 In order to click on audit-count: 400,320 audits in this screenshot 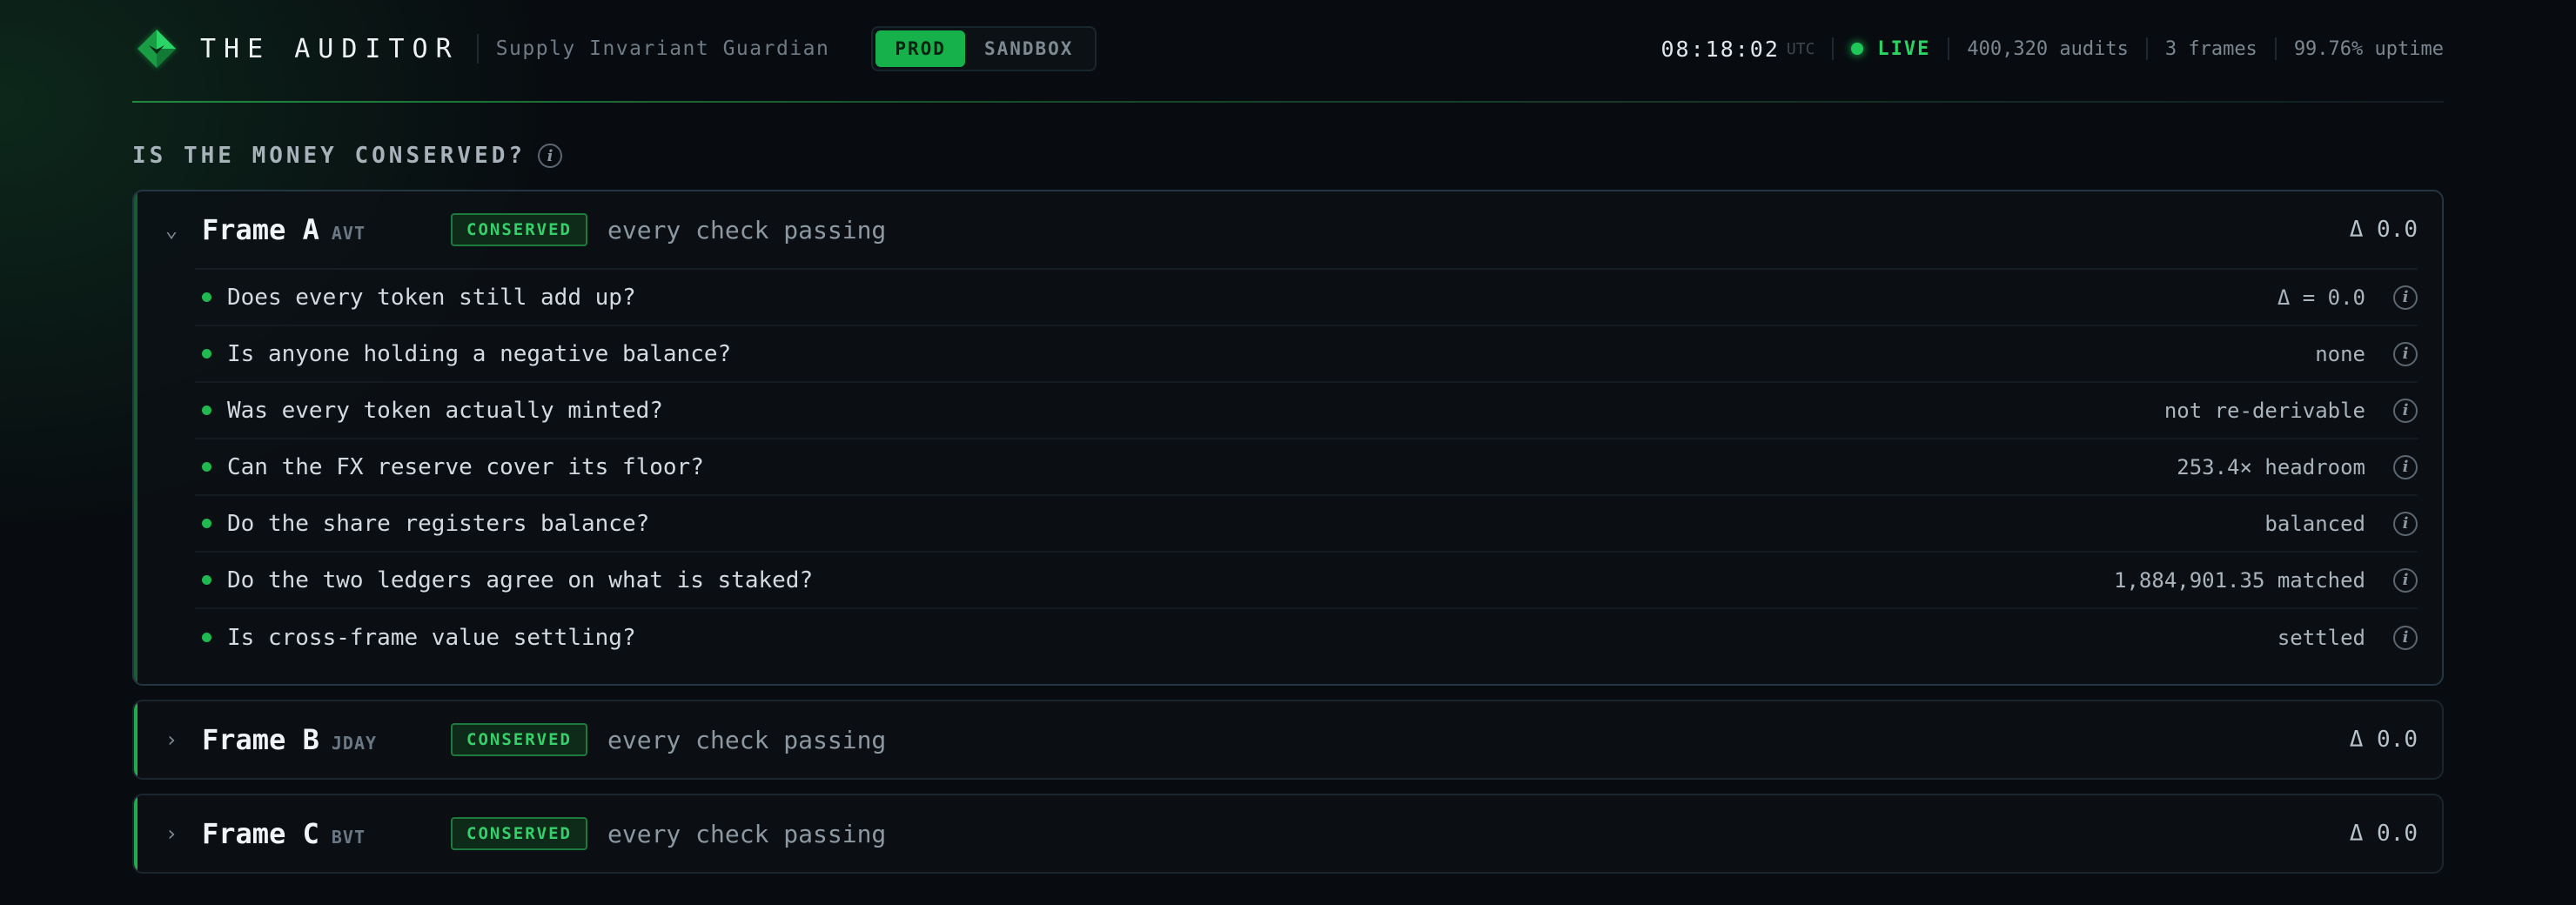, I will do `click(2048, 48)`.